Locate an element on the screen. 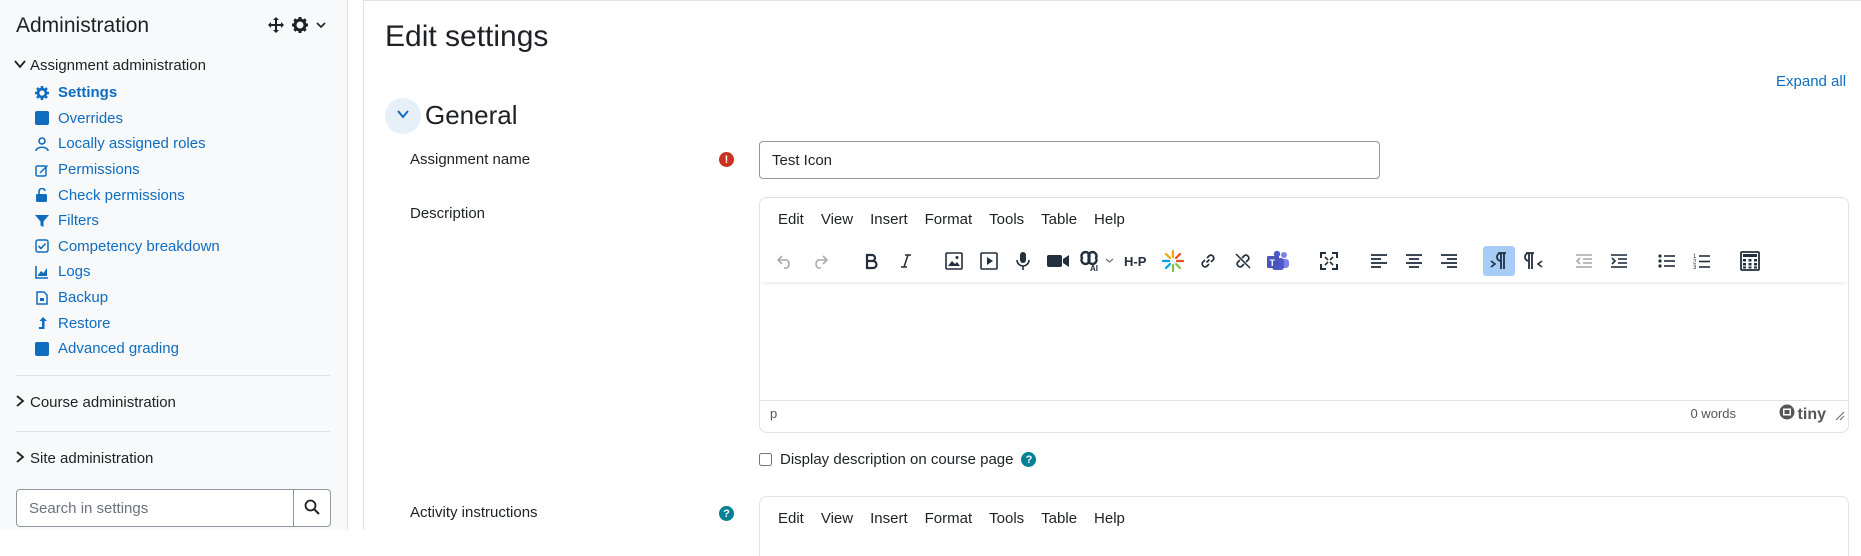 The image size is (1861, 556). help-button: ? is located at coordinates (1029, 459).